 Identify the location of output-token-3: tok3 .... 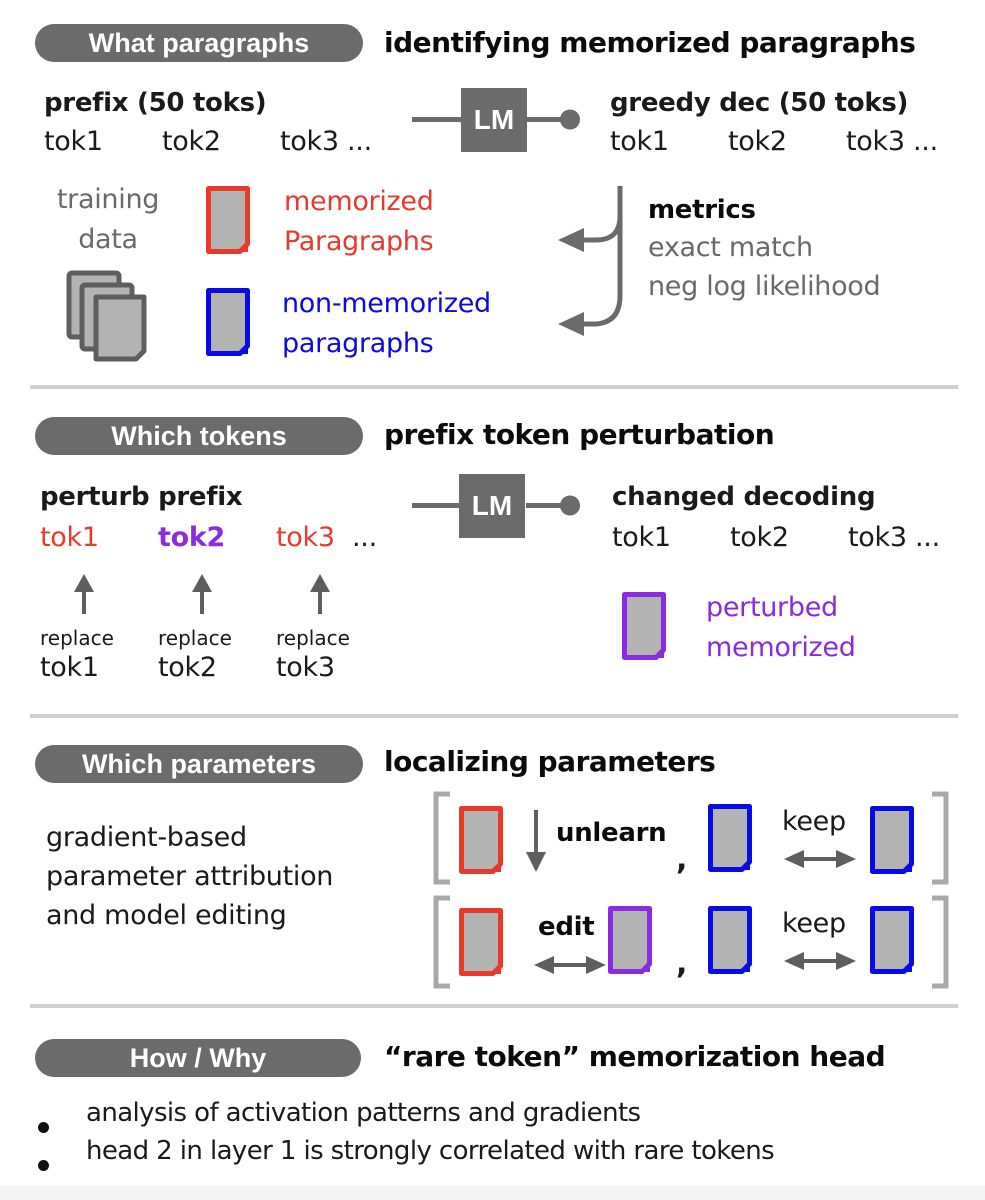
(892, 141).